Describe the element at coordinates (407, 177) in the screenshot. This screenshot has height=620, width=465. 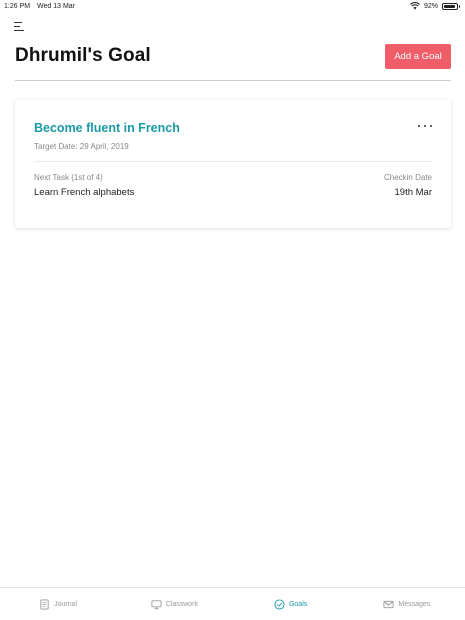
I see `checkin-label: Checkin Date` at that location.